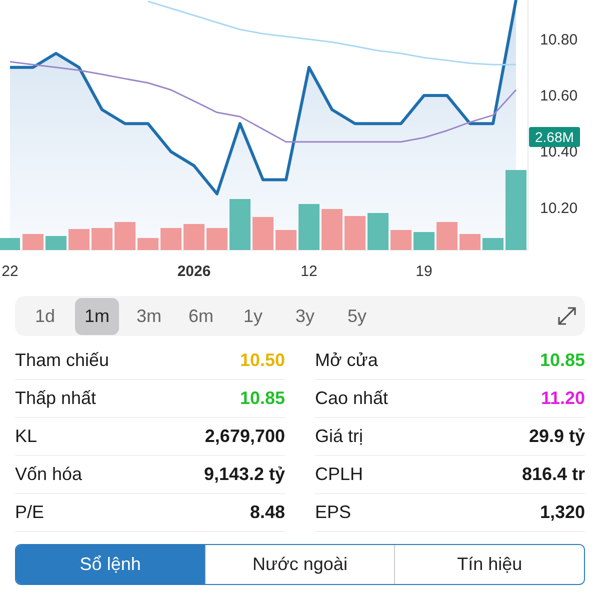  What do you see at coordinates (562, 512) in the screenshot?
I see `stat-value: 1,320` at bounding box center [562, 512].